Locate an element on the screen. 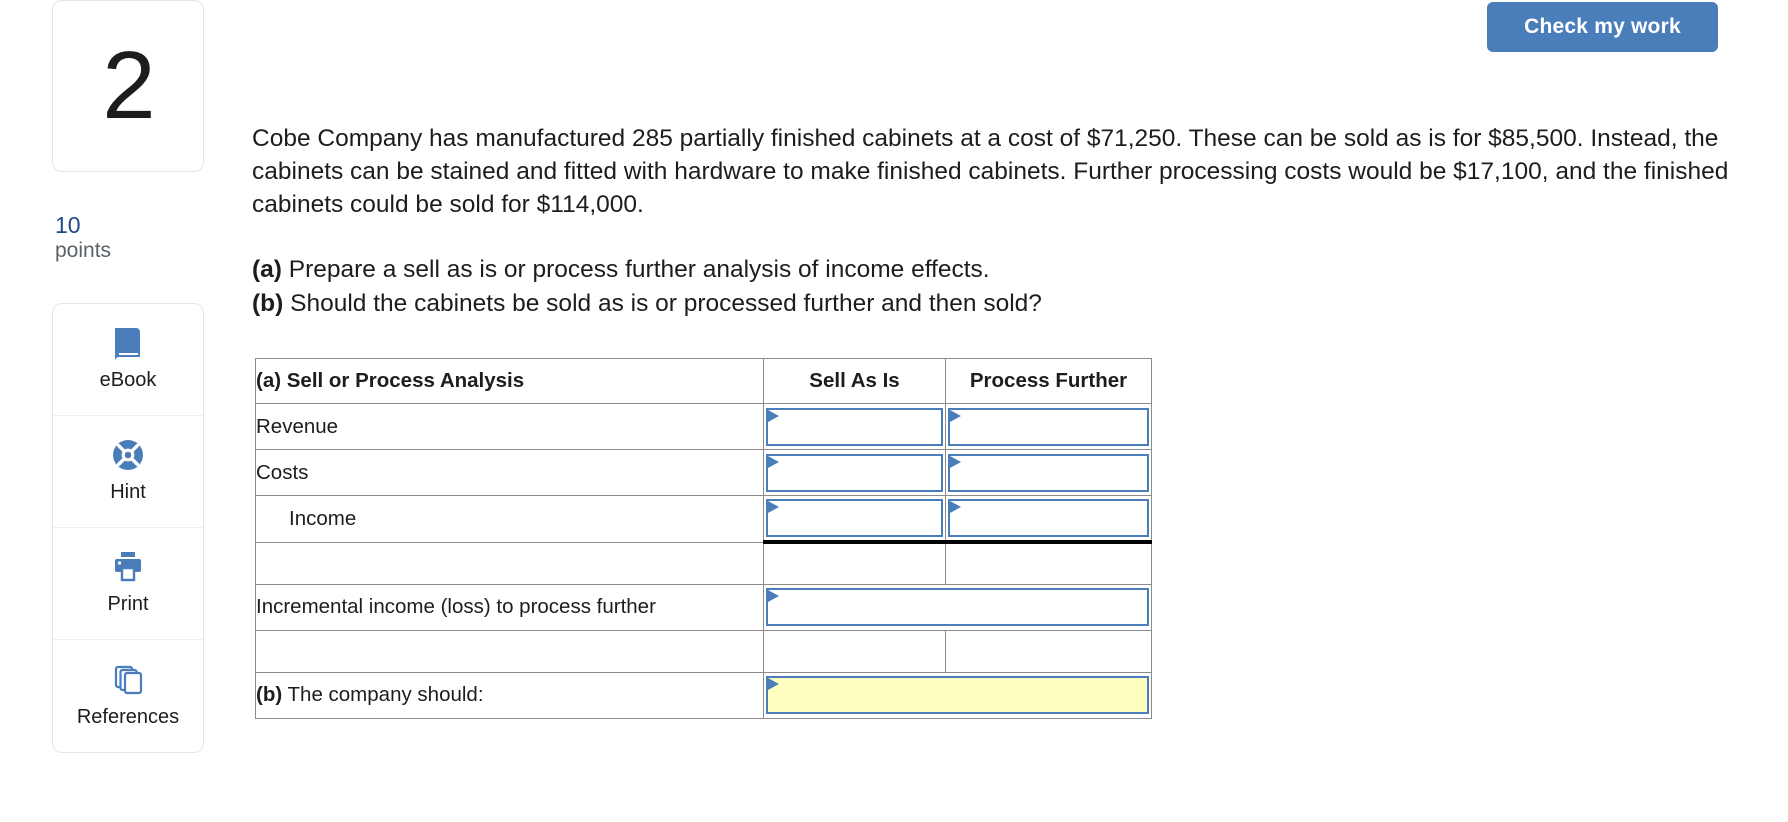 The image size is (1788, 822). company-should-cell is located at coordinates (957, 695).